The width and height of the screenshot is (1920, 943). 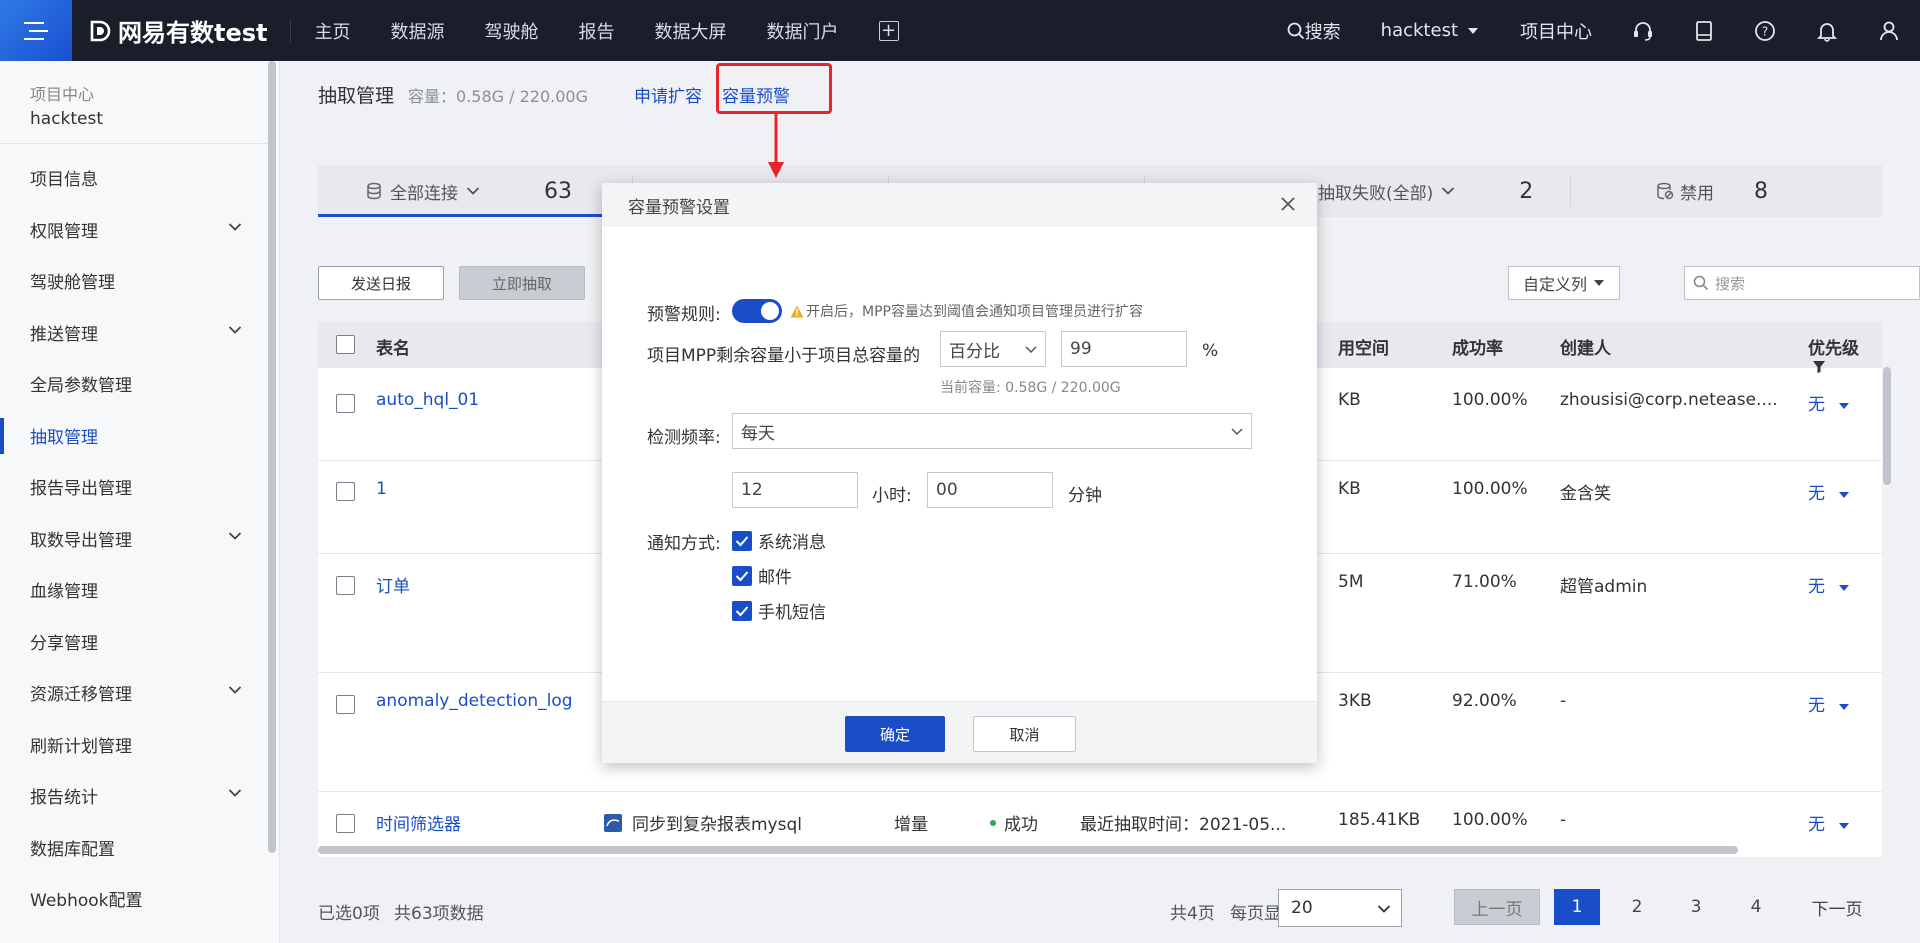 What do you see at coordinates (139, 281) in the screenshot?
I see `sidebar-item-cockpit-mgmt: 驾驶舱管理` at bounding box center [139, 281].